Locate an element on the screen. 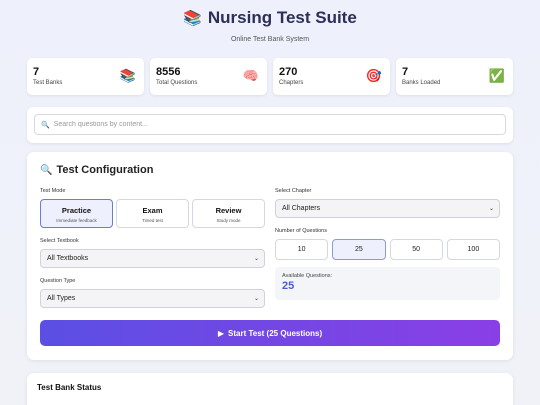 The height and width of the screenshot is (405, 540). magnifier-icon: 🔍 is located at coordinates (46, 170).